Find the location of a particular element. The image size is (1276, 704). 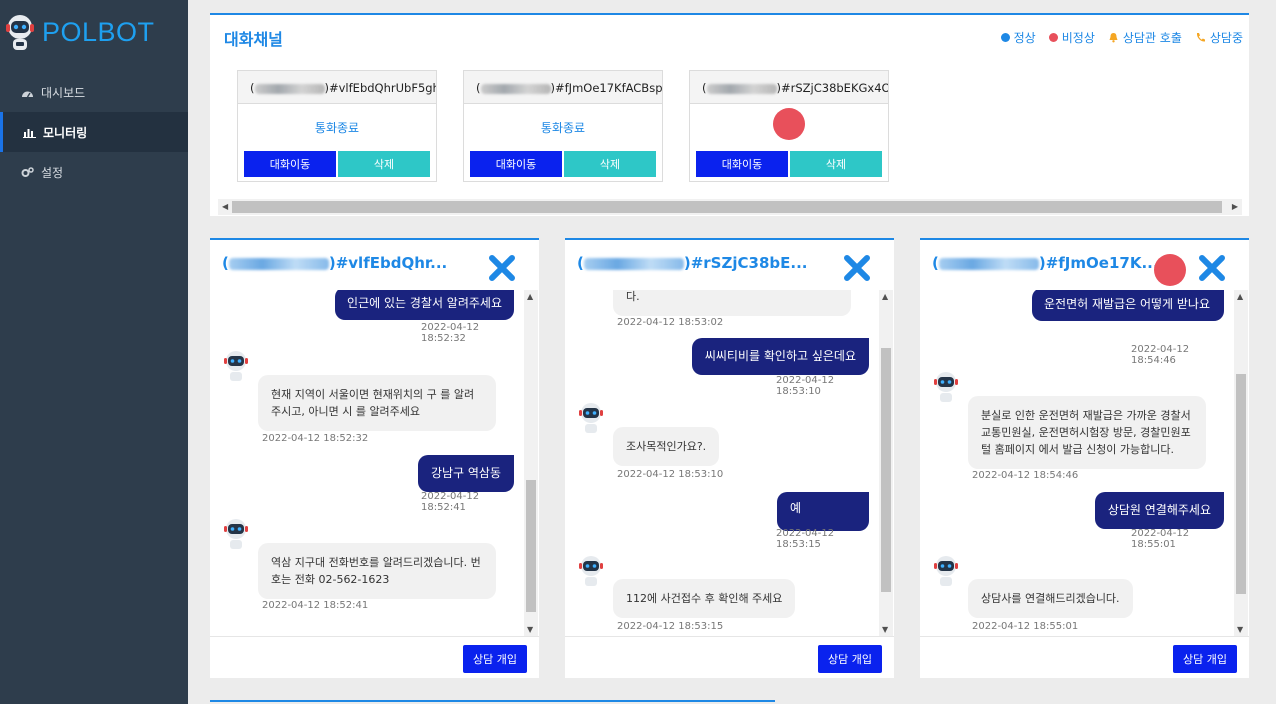

horizontal-scrollbar: ◀ ▶ is located at coordinates (730, 207).